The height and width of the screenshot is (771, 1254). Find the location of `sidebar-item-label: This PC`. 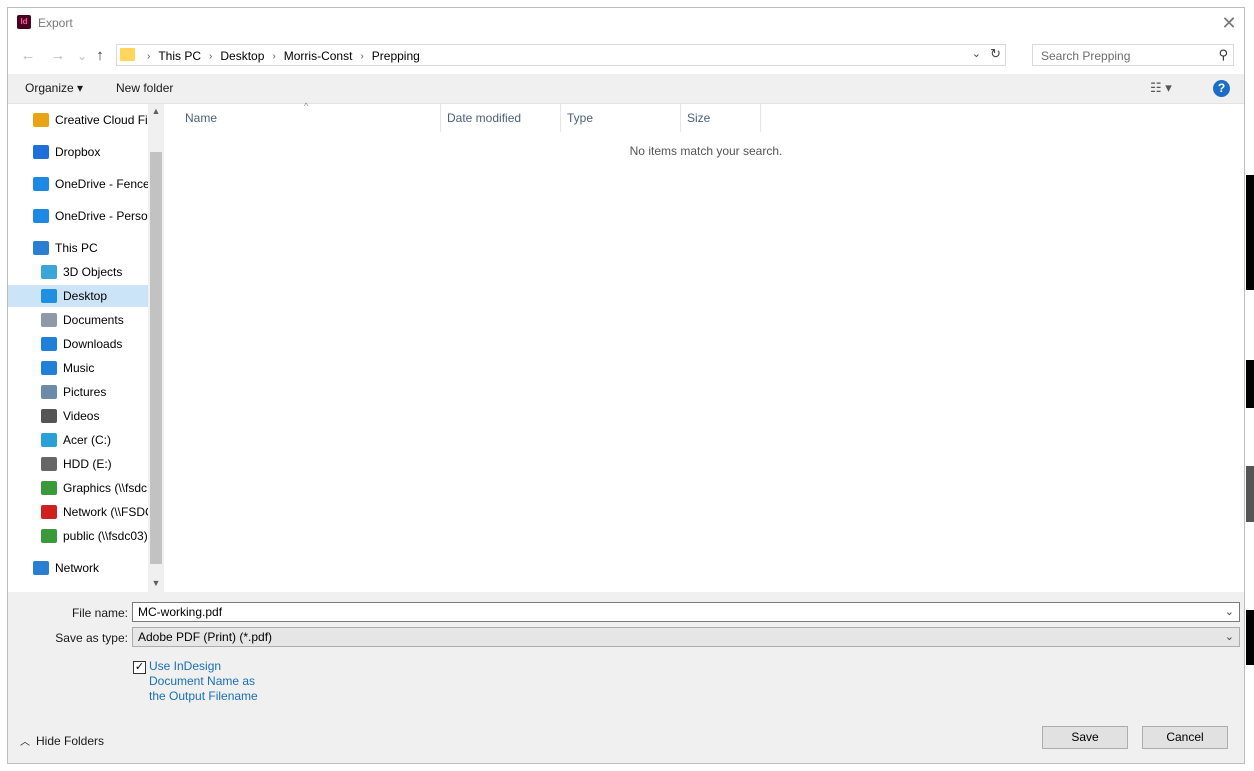

sidebar-item-label: This PC is located at coordinates (76, 248).